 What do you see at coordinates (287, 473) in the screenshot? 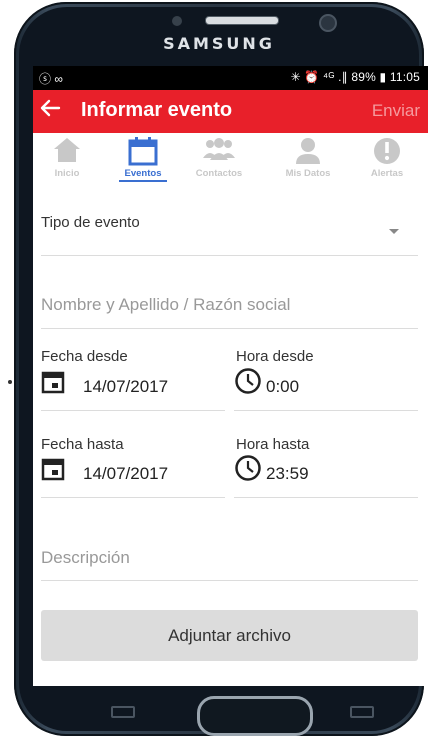
I see `time-to-value: 23:59` at bounding box center [287, 473].